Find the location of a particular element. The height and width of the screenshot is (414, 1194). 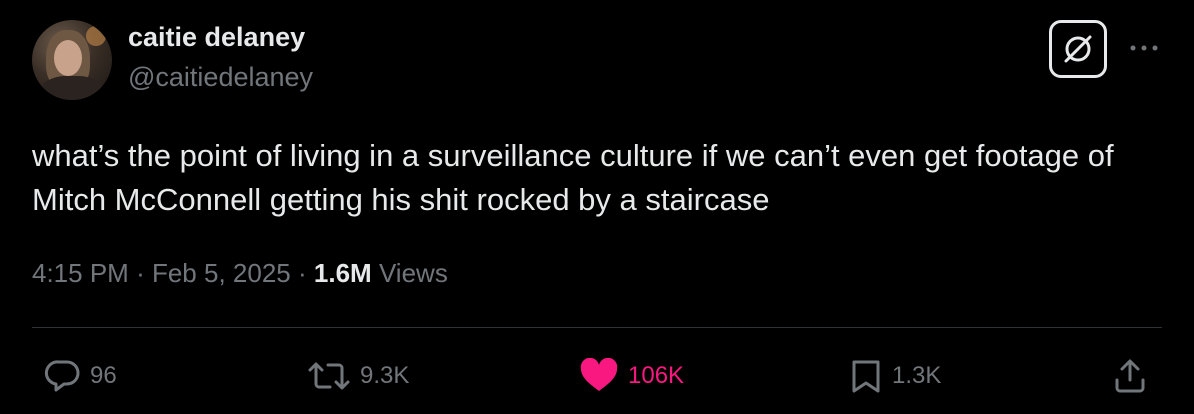

more-button is located at coordinates (1144, 48).